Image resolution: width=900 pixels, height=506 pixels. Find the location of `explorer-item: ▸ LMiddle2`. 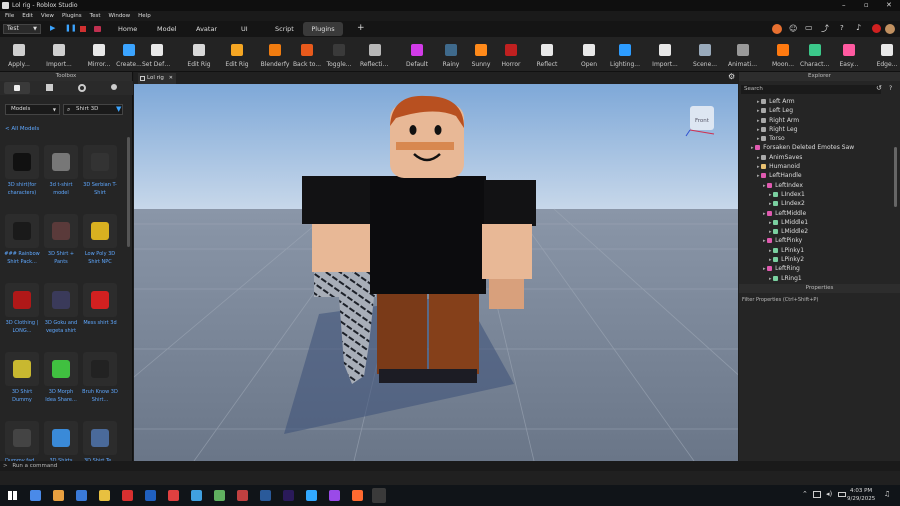

explorer-item: ▸ LMiddle2 is located at coordinates (817, 231).